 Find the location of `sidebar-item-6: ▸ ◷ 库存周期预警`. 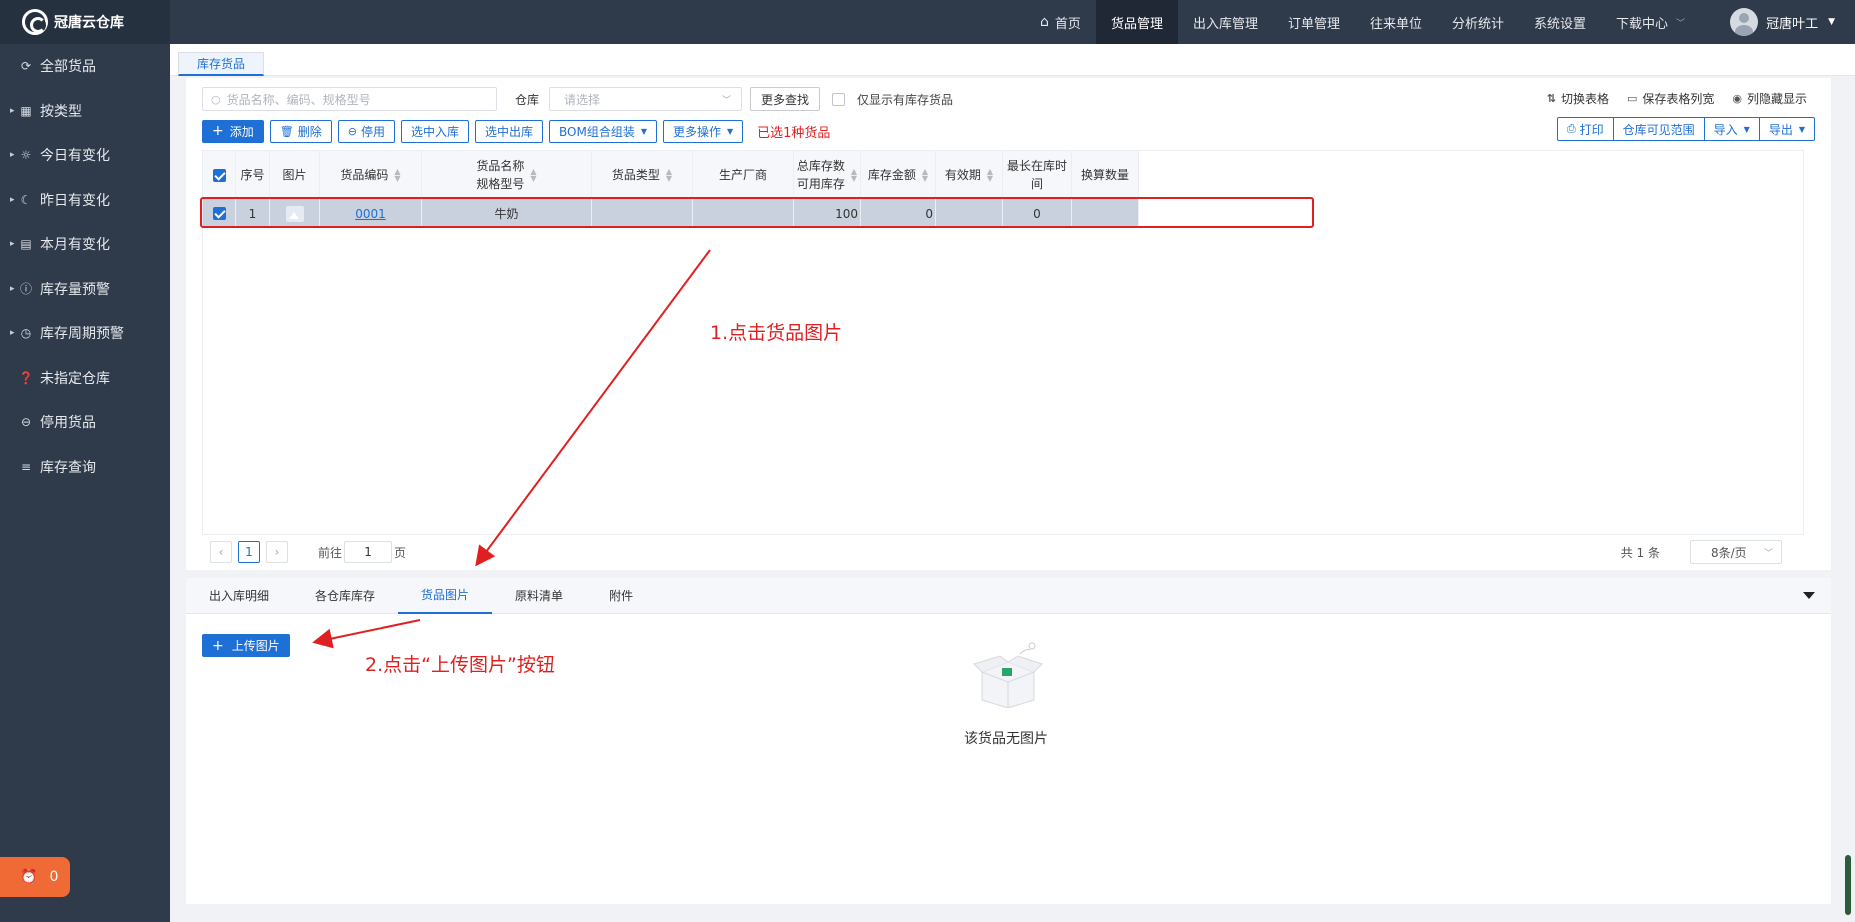

sidebar-item-6: ▸ ◷ 库存周期预警 is located at coordinates (85, 333).